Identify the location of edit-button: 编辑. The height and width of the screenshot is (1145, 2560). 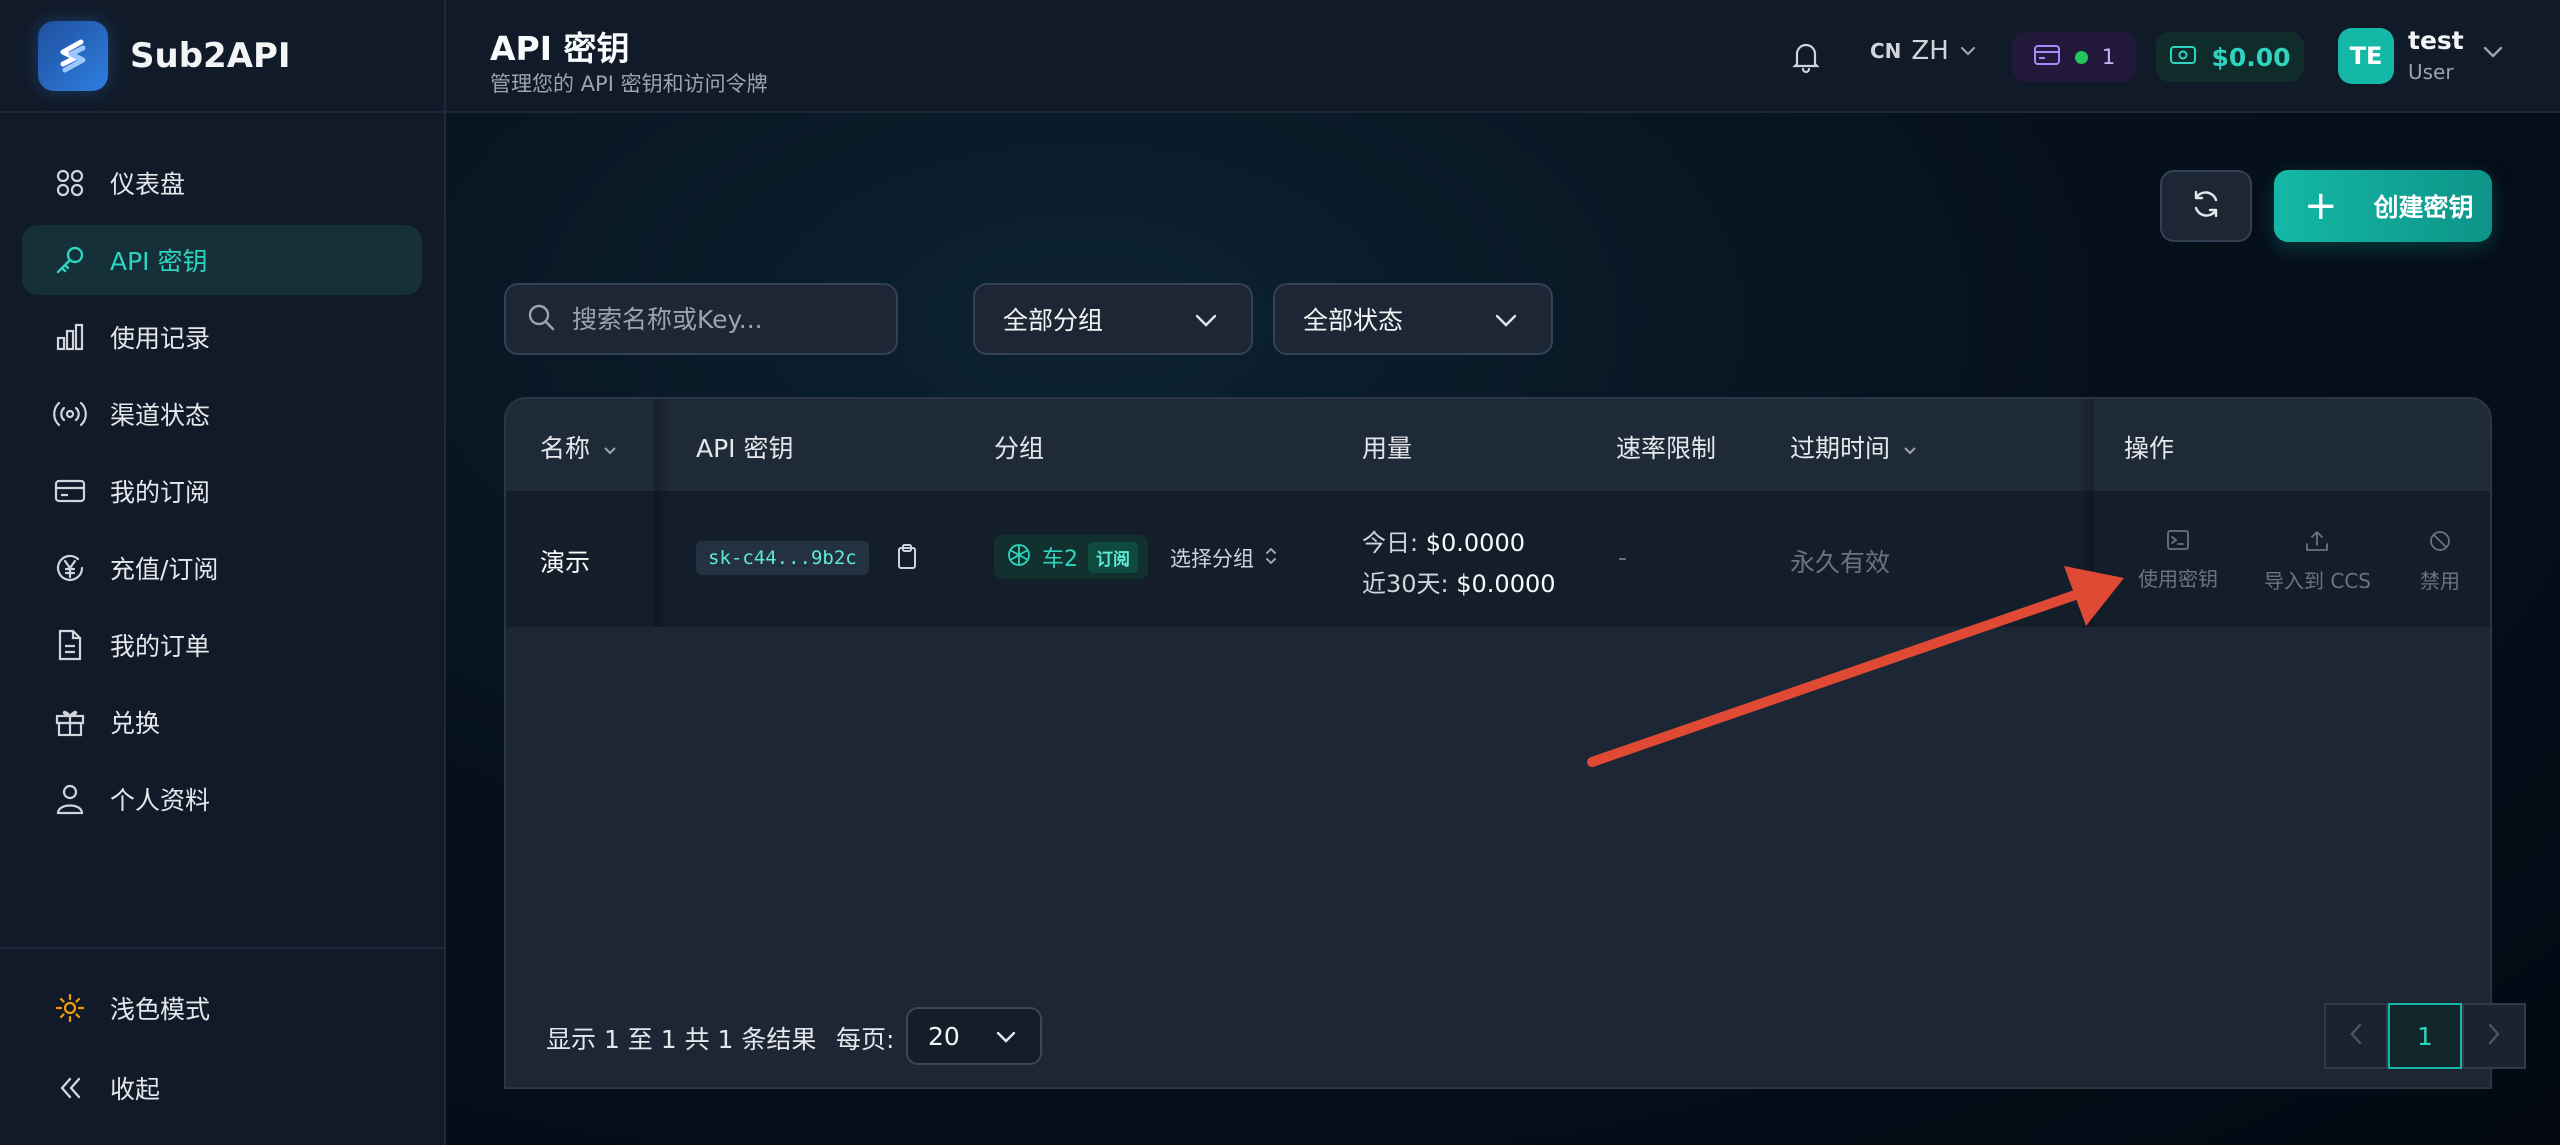
(2491, 561).